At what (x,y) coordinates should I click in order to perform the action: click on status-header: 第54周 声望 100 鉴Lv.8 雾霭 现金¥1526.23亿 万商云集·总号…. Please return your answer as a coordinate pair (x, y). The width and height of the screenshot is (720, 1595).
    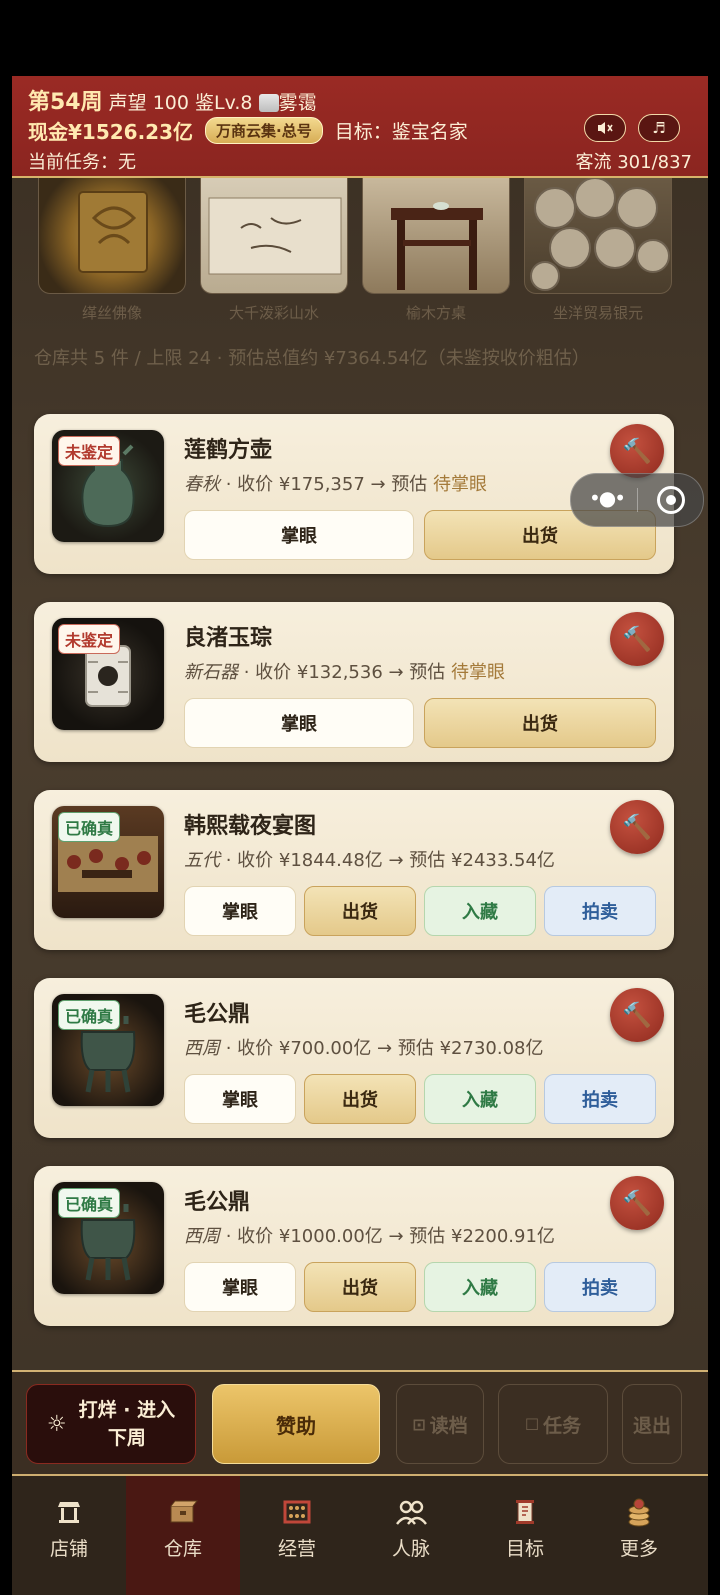
    Looking at the image, I should click on (360, 127).